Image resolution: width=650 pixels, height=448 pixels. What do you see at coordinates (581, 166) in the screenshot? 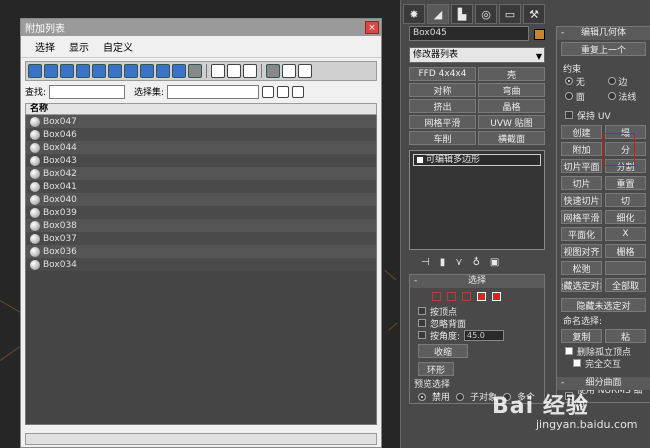
I see `slice-plane-button: 切片平面` at bounding box center [581, 166].